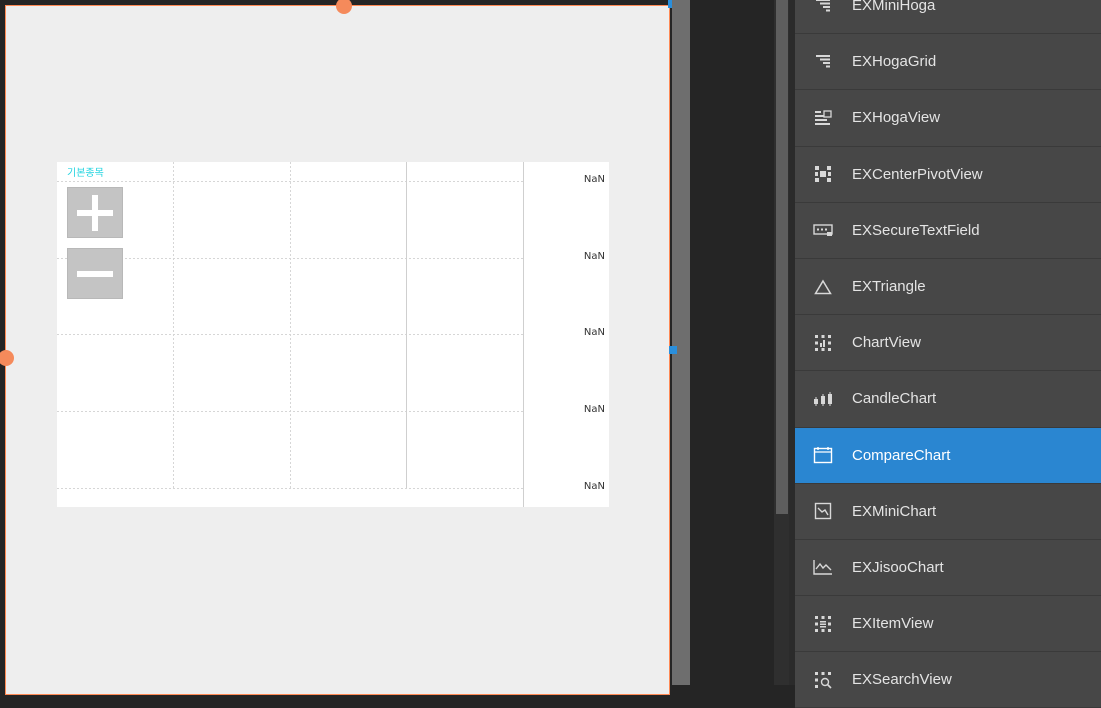  Describe the element at coordinates (7, 358) in the screenshot. I see `resize-handle-left` at that location.